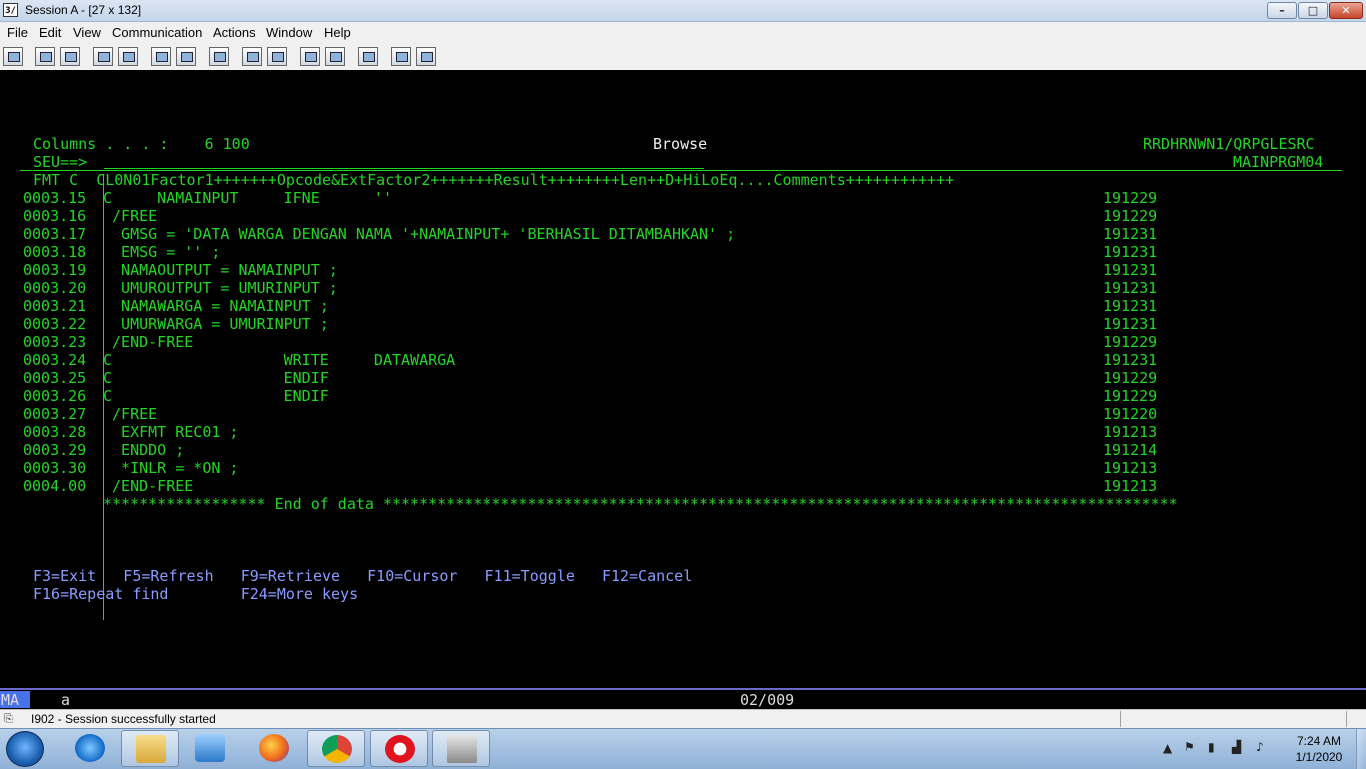 The height and width of the screenshot is (769, 1366). I want to click on oia-mode: a, so click(66, 700).